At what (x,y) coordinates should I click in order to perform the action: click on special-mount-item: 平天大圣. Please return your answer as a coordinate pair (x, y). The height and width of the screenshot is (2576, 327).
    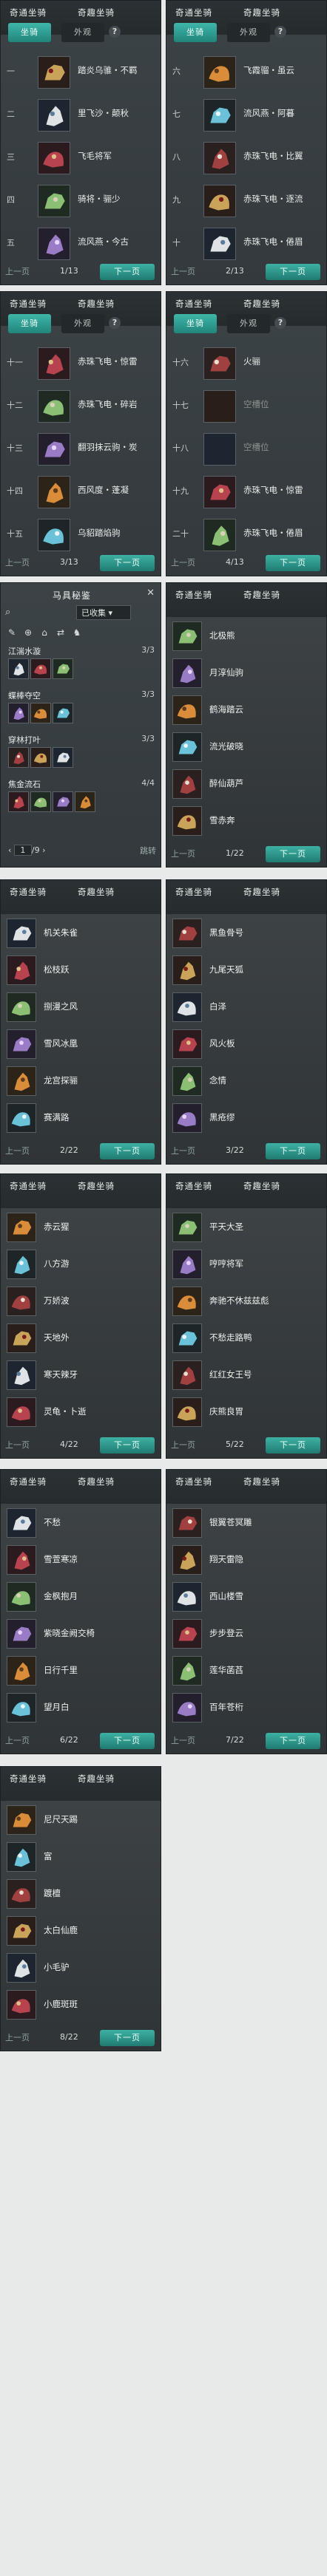
    Looking at the image, I should click on (246, 1226).